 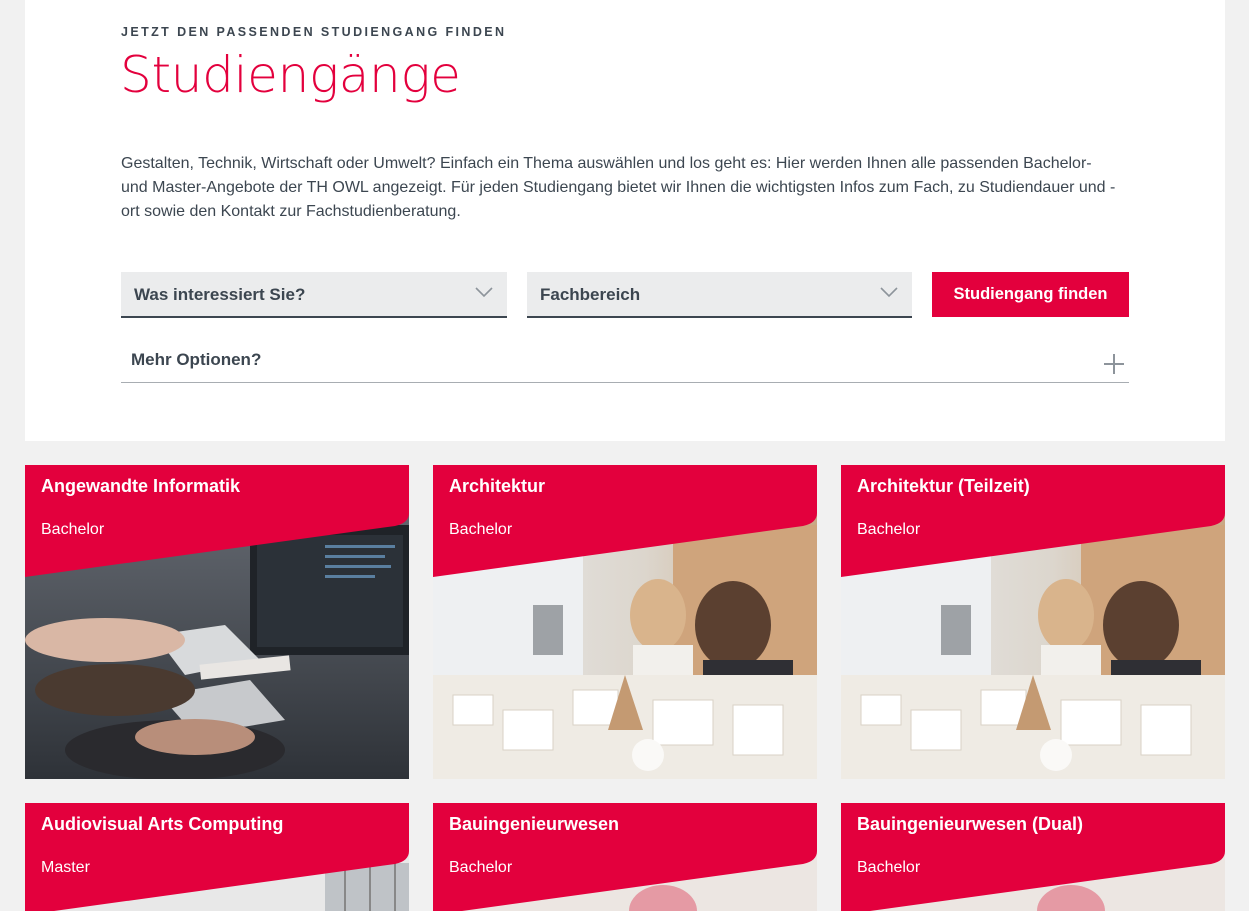 I want to click on course-card-bauingenieurwesen: Bauingenieurwesen Bachelor, so click(x=625, y=857).